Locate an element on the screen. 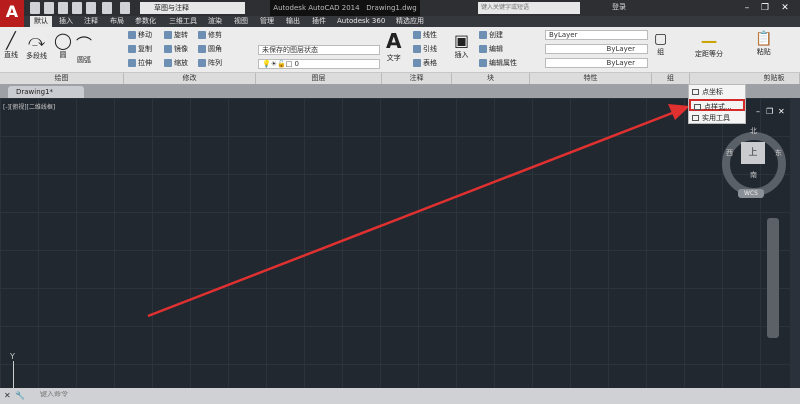  command-settings-icon: 🔧 is located at coordinates (20, 395).